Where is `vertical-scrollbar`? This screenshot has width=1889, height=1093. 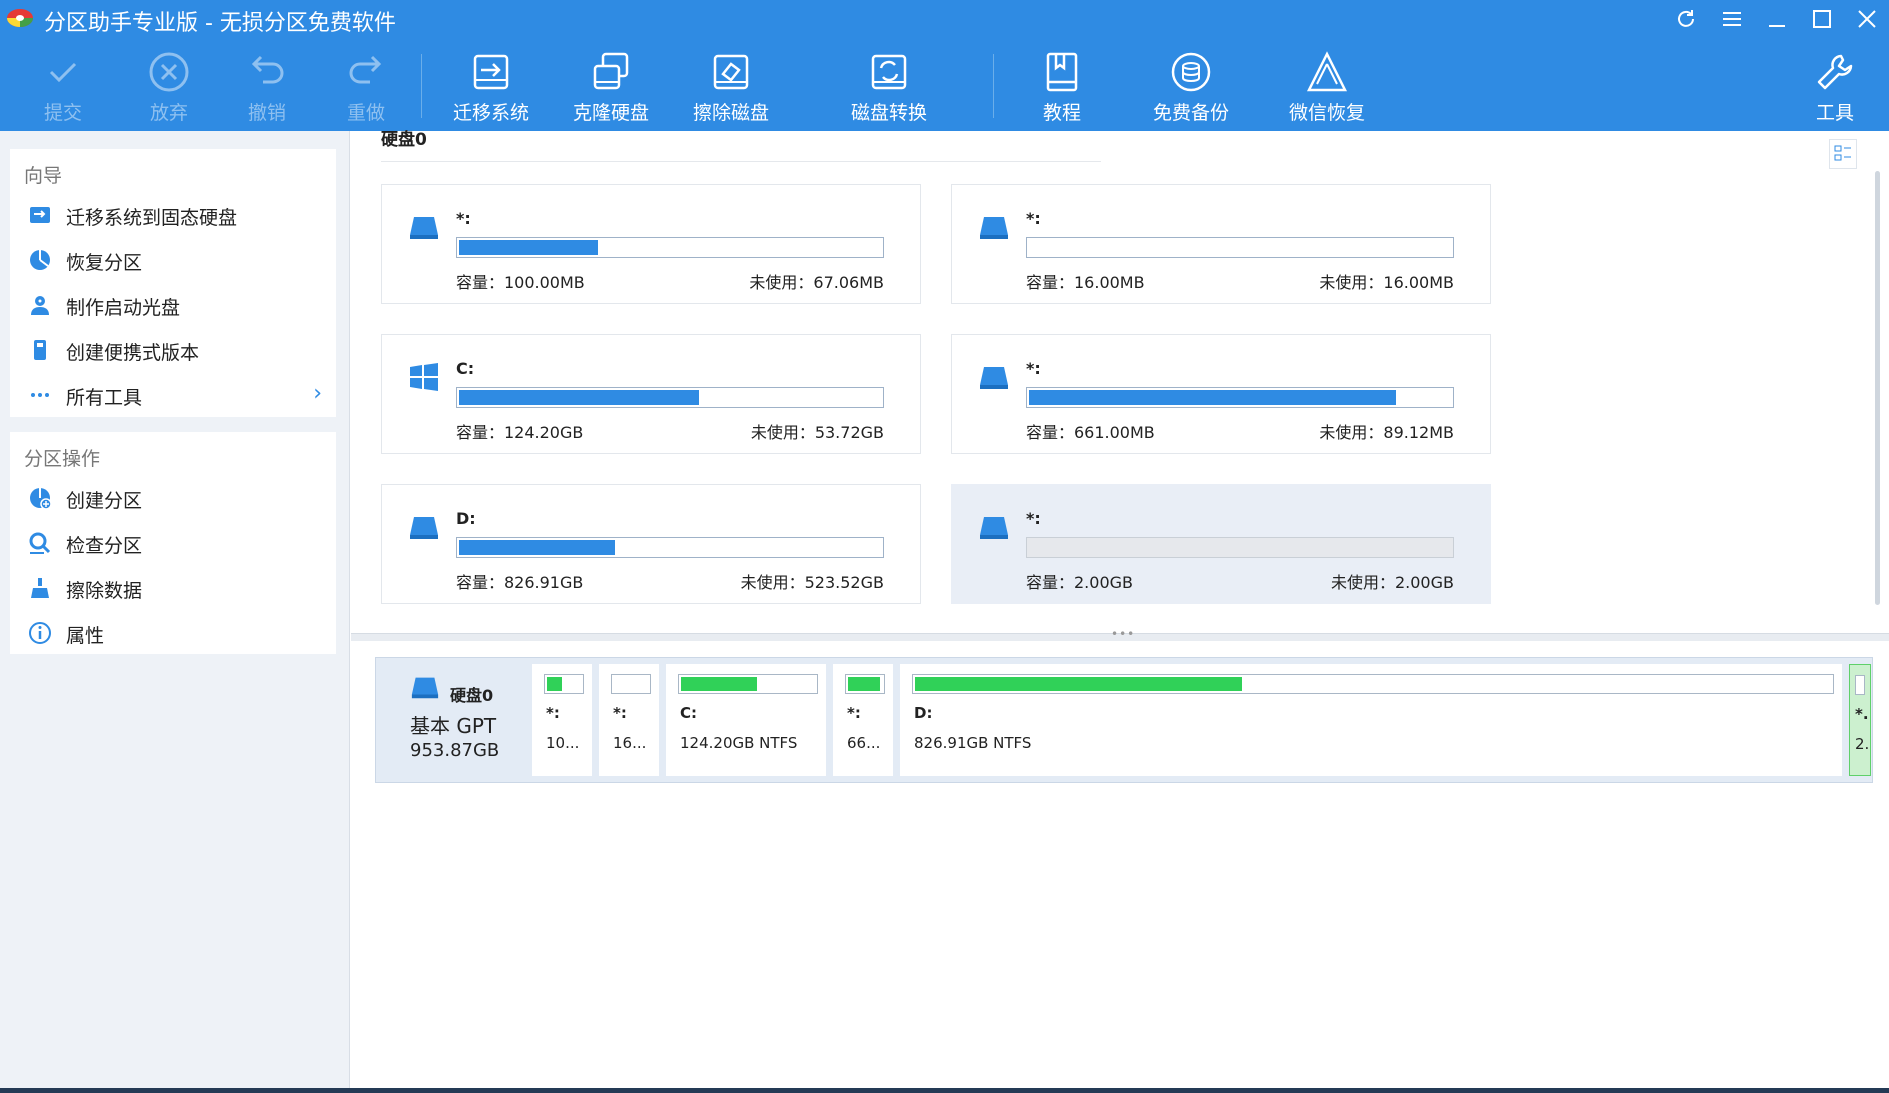 vertical-scrollbar is located at coordinates (1877, 388).